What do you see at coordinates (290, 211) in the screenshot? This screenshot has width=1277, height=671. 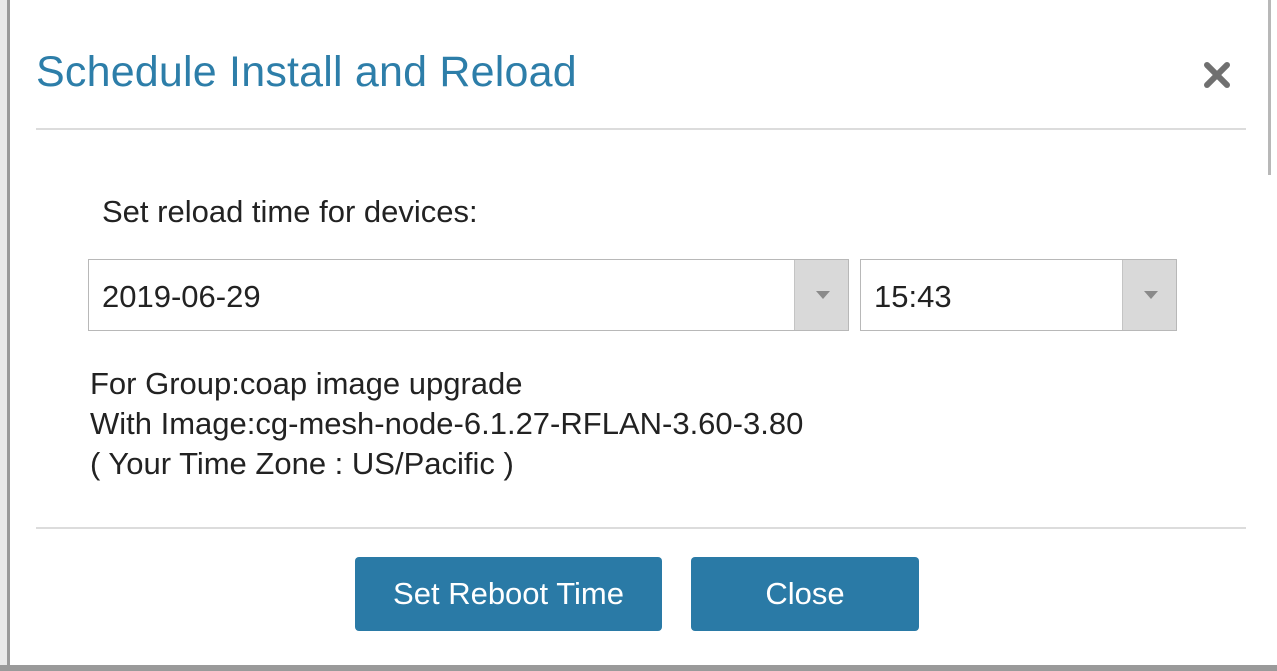 I see `reload-time-prompt: Set reload time for devices:` at bounding box center [290, 211].